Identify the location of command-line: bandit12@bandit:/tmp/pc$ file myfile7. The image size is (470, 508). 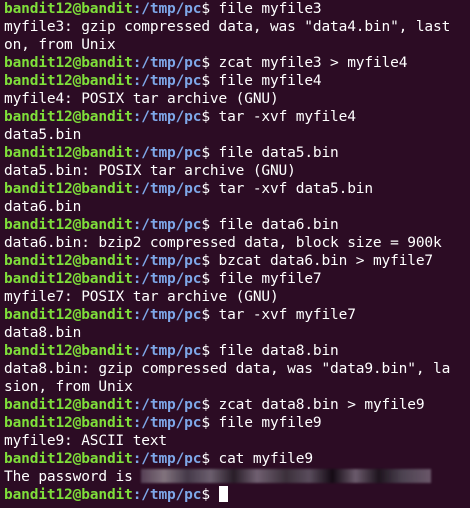
(237, 279).